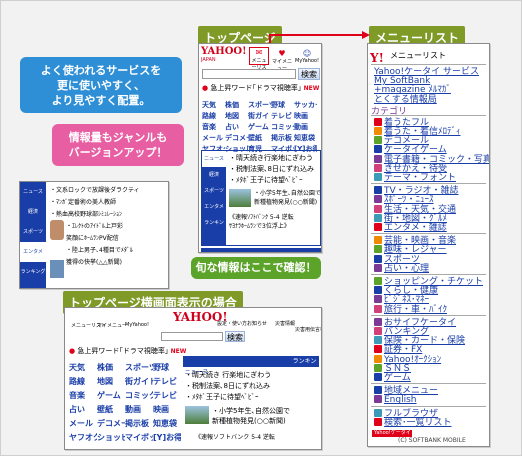 The width and height of the screenshot is (522, 456). What do you see at coordinates (95, 191) in the screenshot?
I see `side-news-item: ・文系ロックで放課後ダラクティ` at bounding box center [95, 191].